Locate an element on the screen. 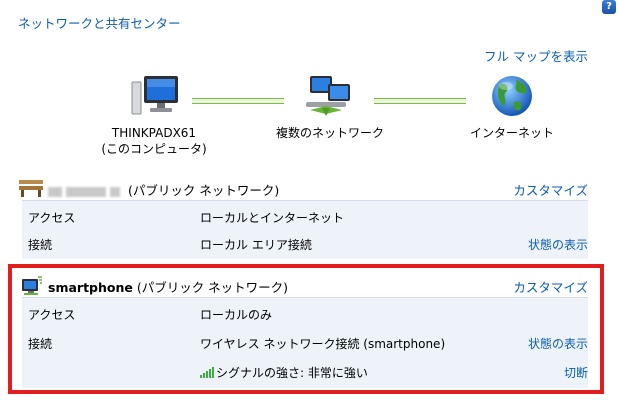  connection-value: ワイヤレス ネットワーク接続 (smartphone) is located at coordinates (323, 344).